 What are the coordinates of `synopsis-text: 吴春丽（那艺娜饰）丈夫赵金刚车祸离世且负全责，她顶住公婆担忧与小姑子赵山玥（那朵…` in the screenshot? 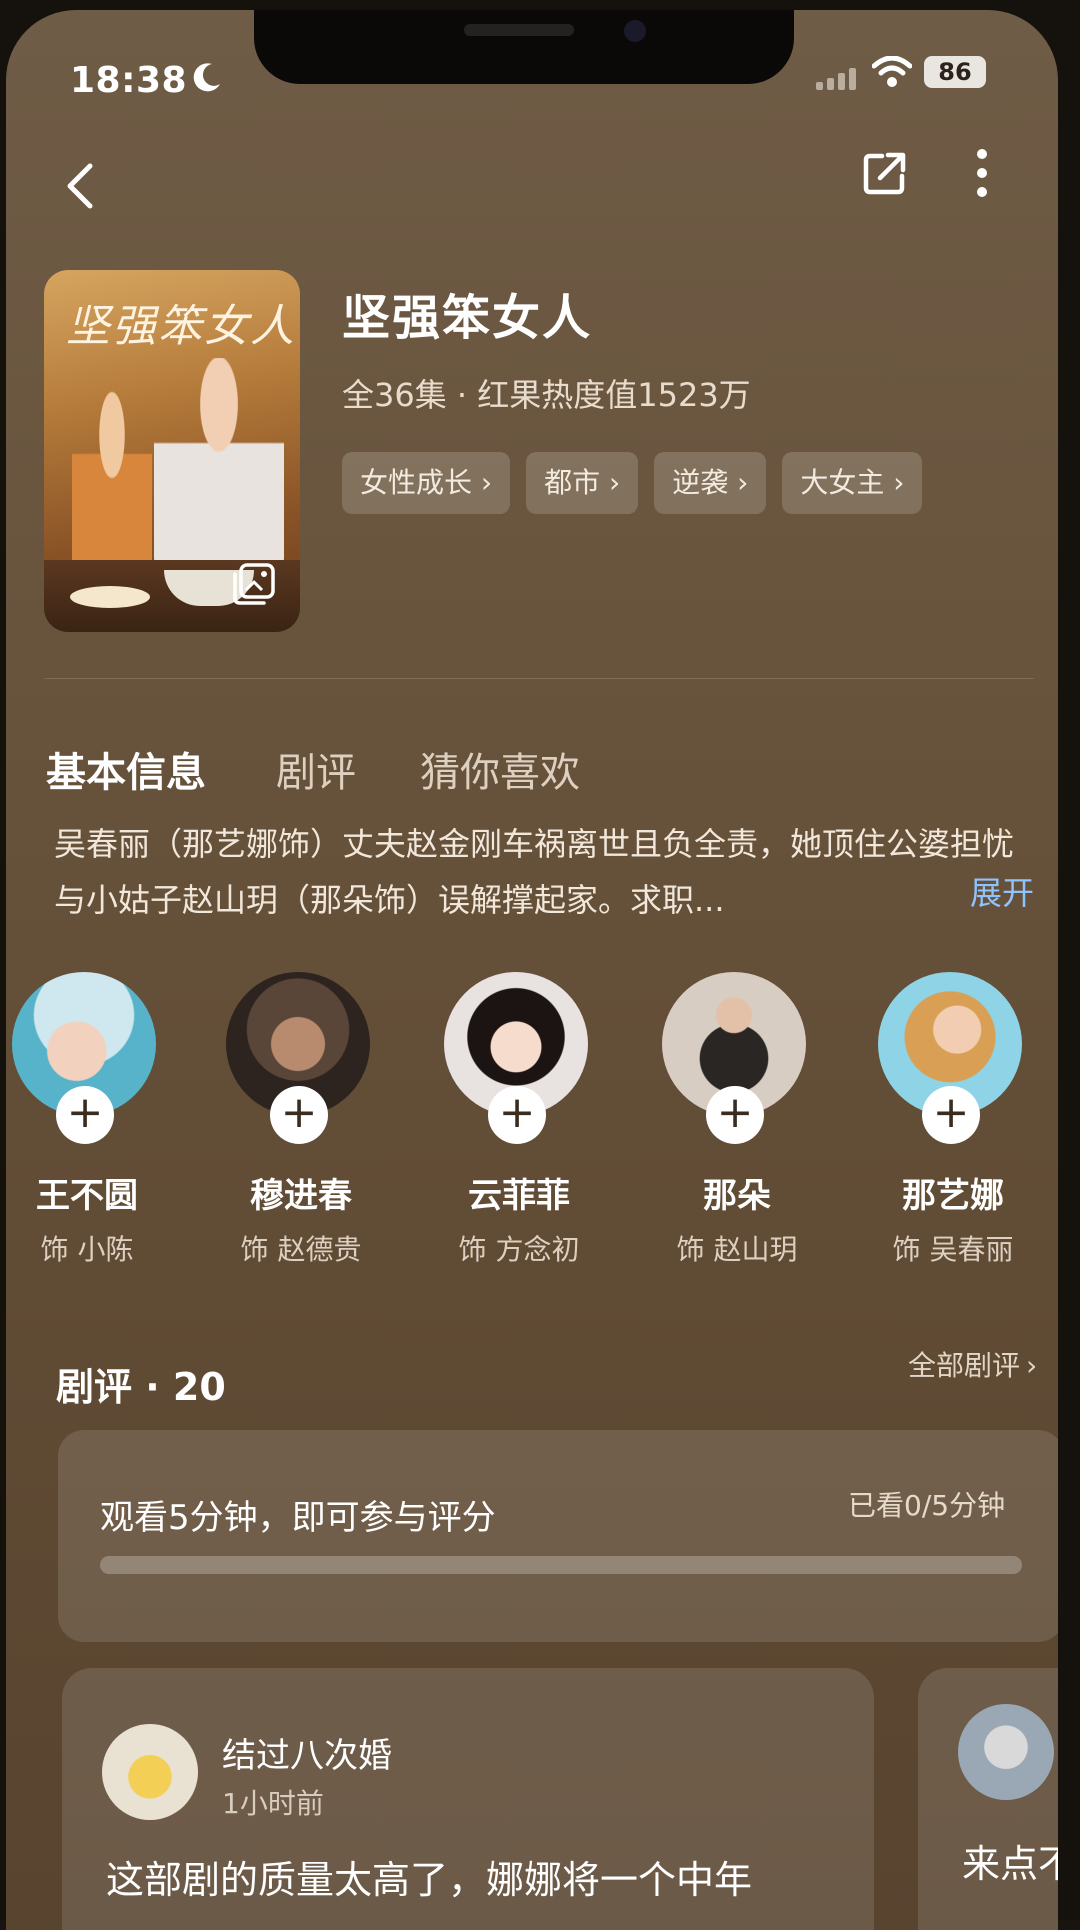 It's located at (534, 872).